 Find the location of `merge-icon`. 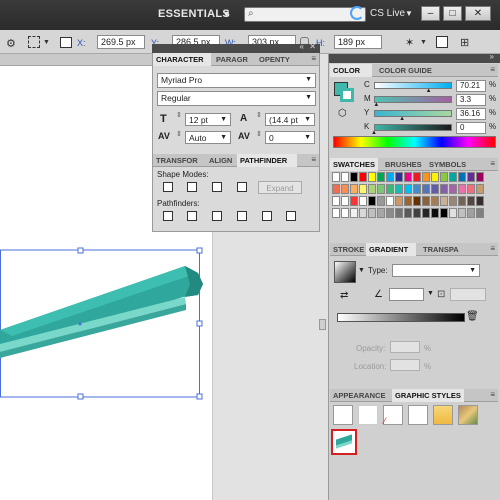

merge-icon is located at coordinates (217, 216).